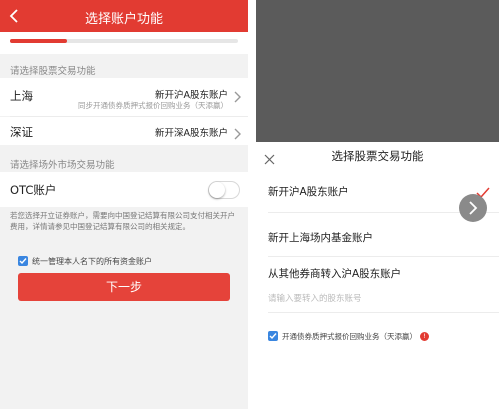 The height and width of the screenshot is (409, 499). Describe the element at coordinates (334, 273) in the screenshot. I see `option-transfer-sh-a-account: 从其他券商转入沪A股东账户` at that location.